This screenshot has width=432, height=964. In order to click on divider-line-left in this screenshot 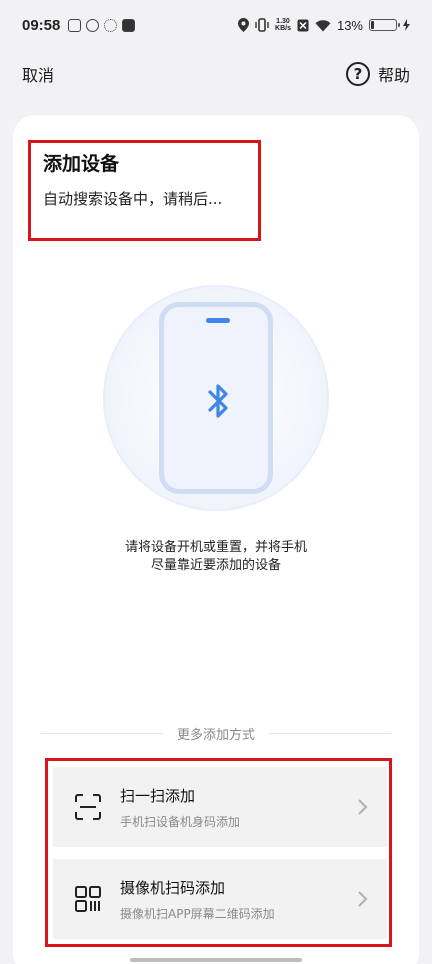, I will do `click(102, 733)`.